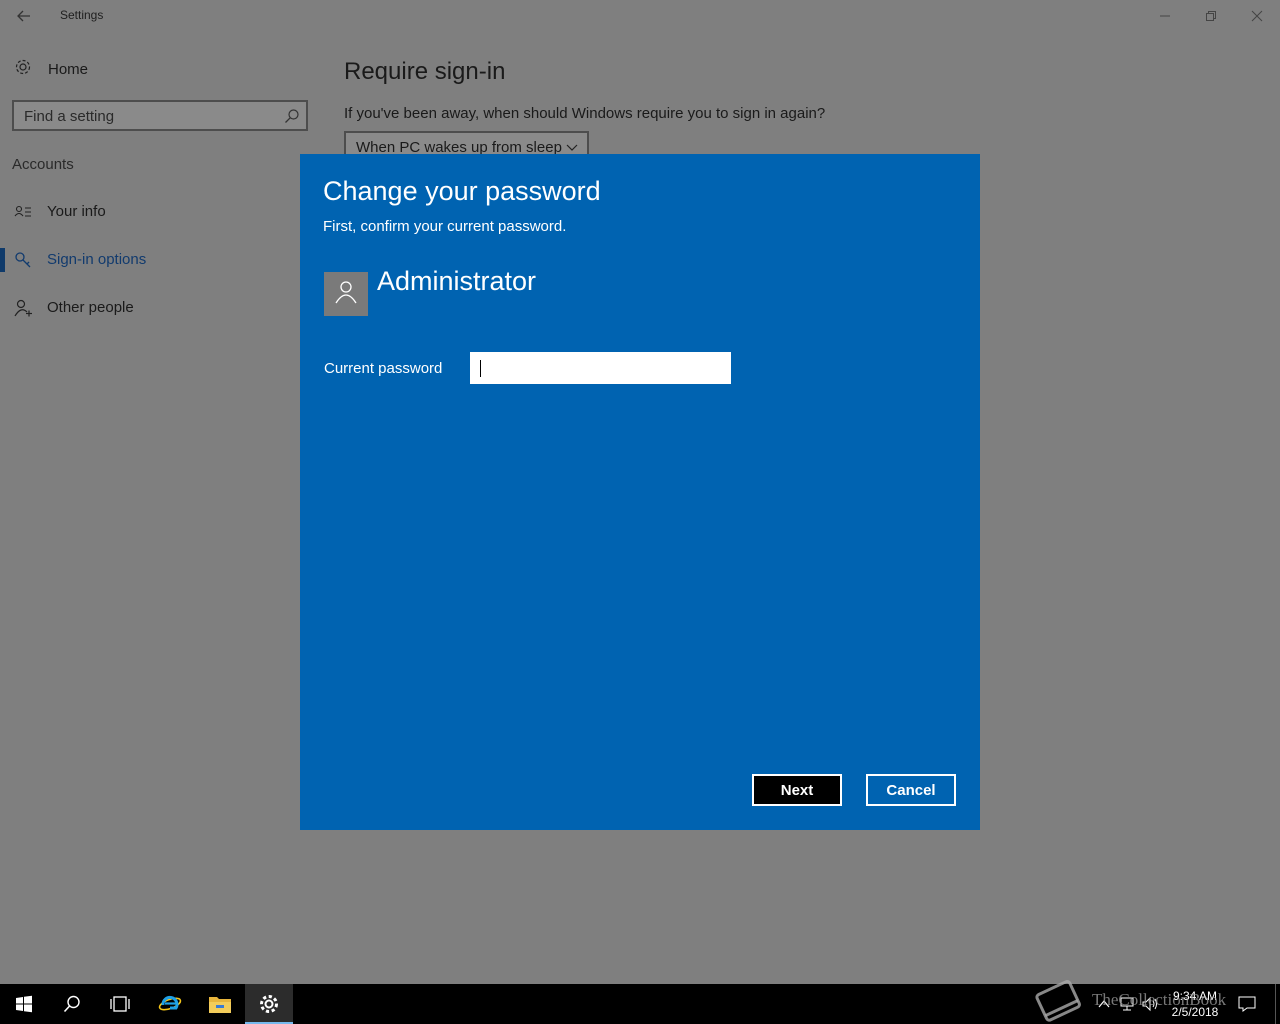 This screenshot has height=1024, width=1280. Describe the element at coordinates (23, 260) in the screenshot. I see `key-icon` at that location.